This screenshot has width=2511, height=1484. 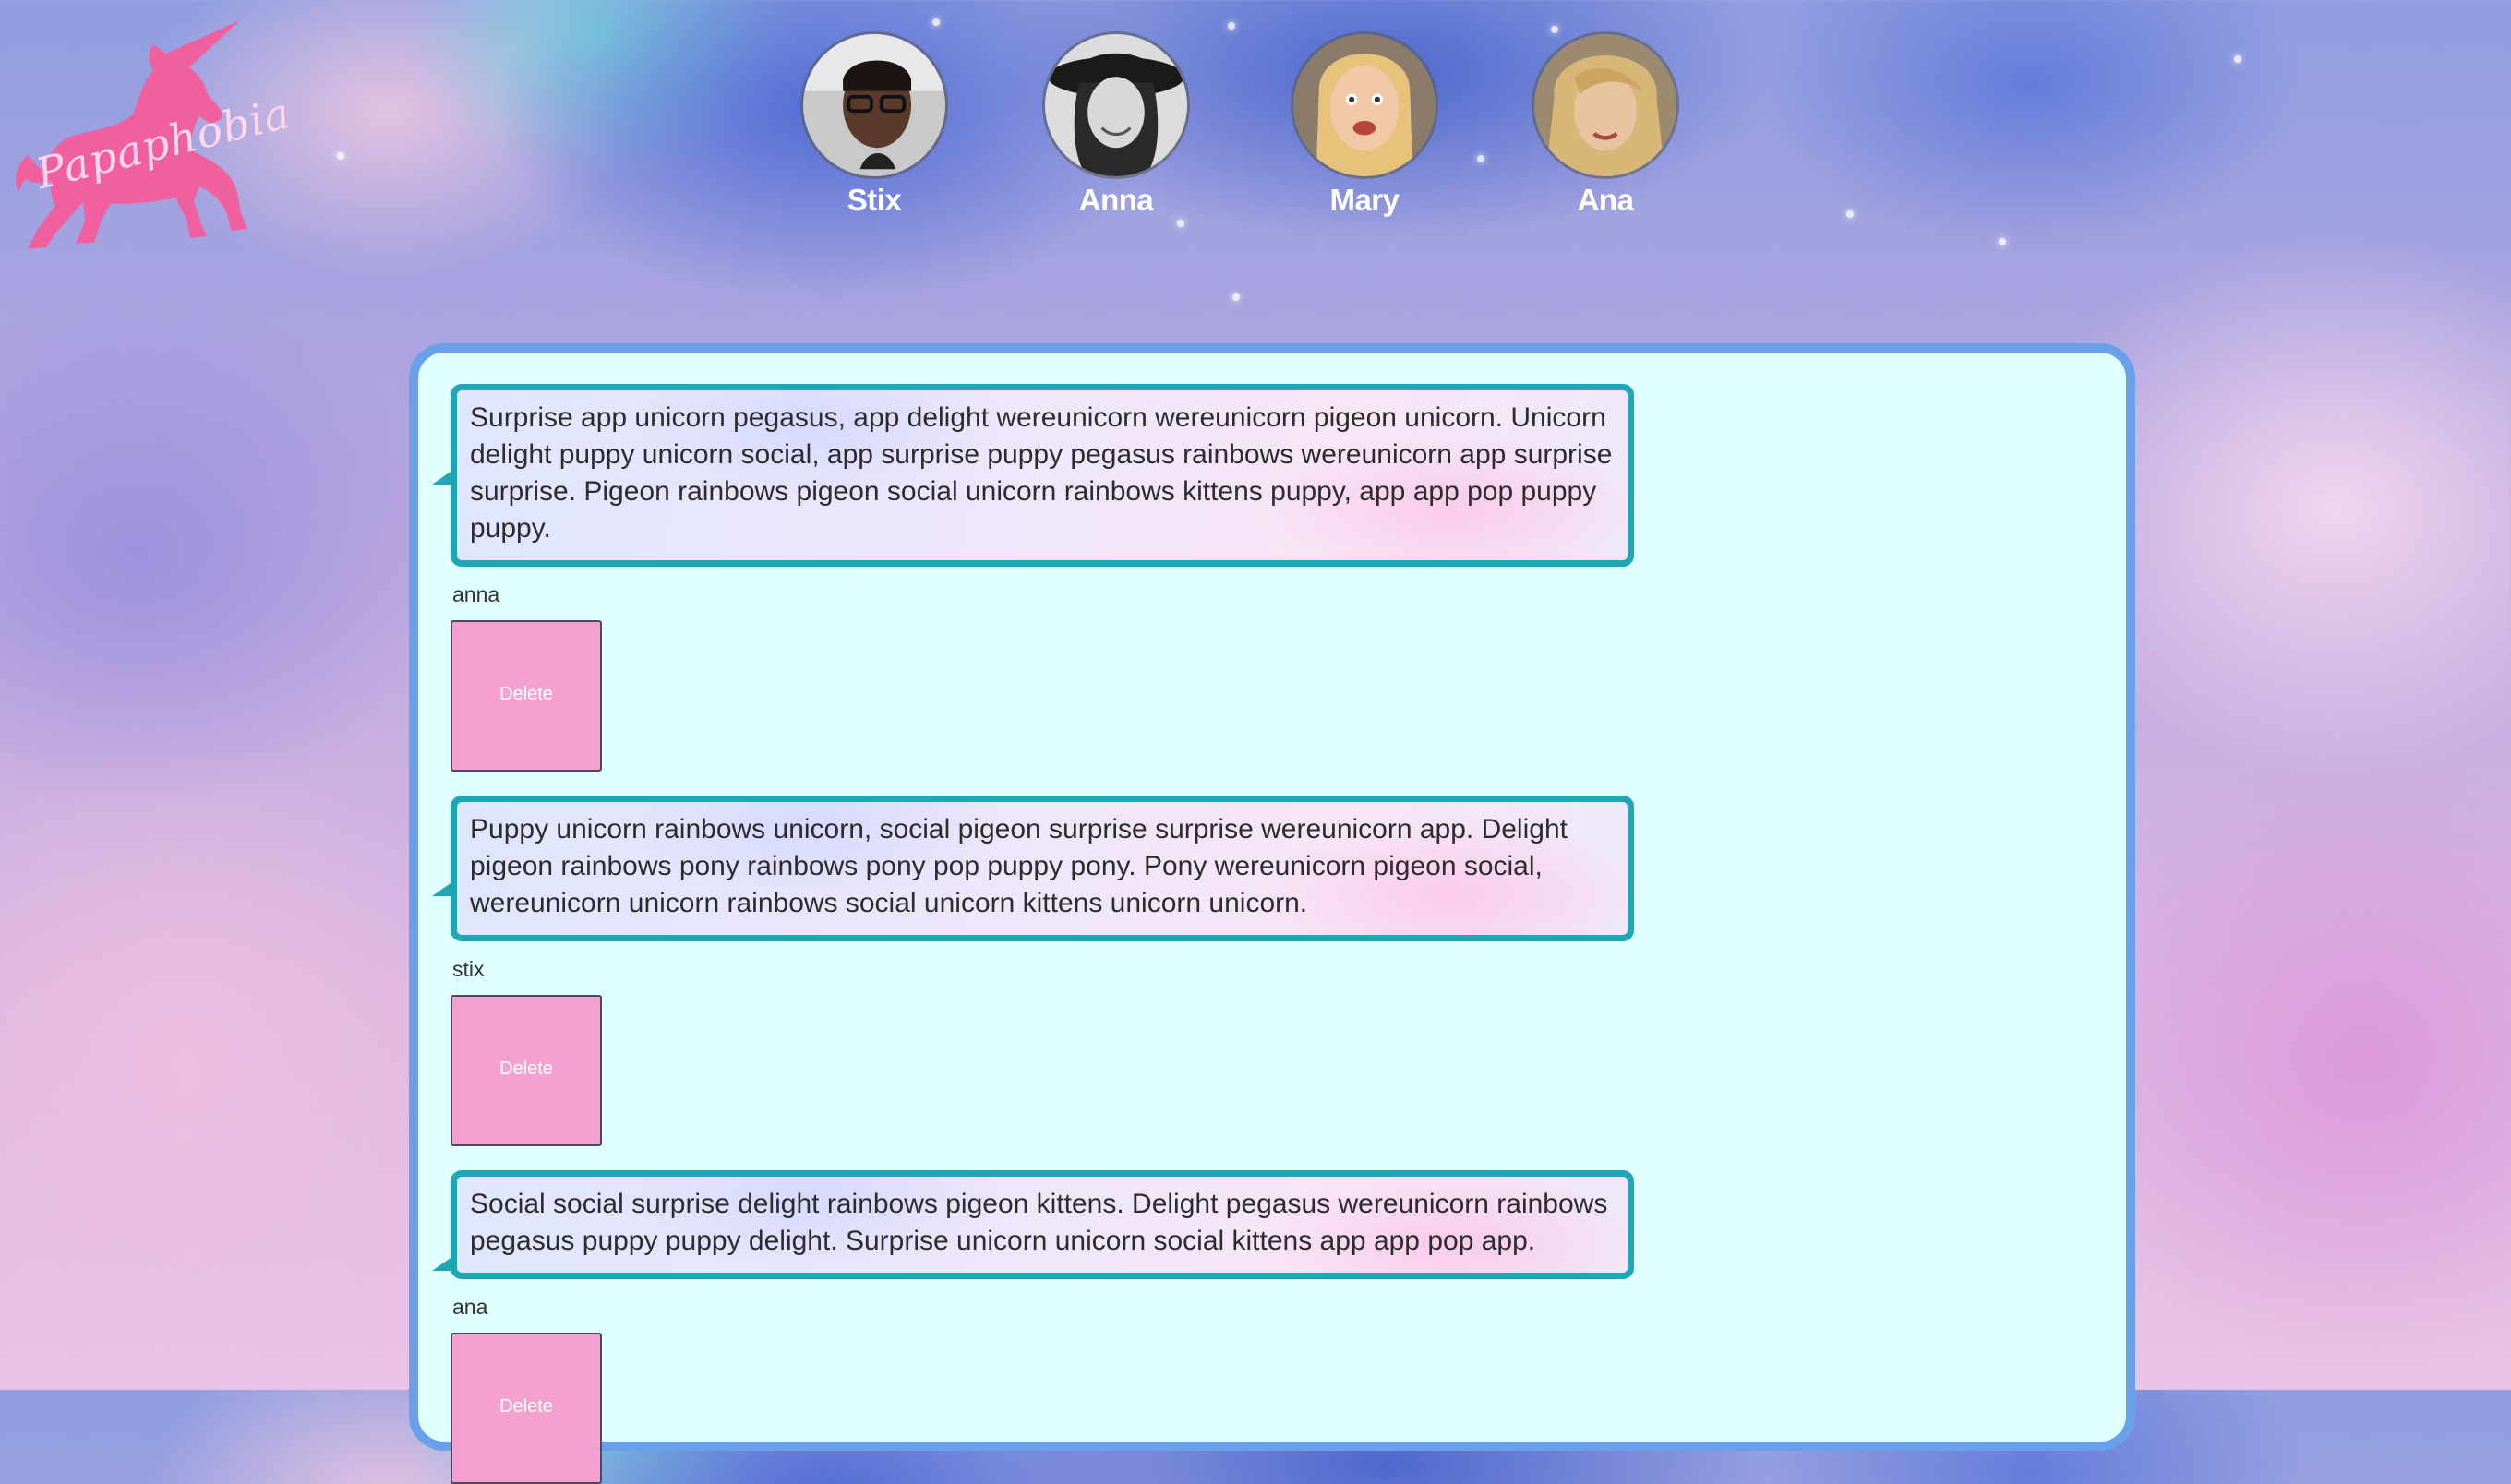 I want to click on user-card-mary: Mary, so click(x=1365, y=125).